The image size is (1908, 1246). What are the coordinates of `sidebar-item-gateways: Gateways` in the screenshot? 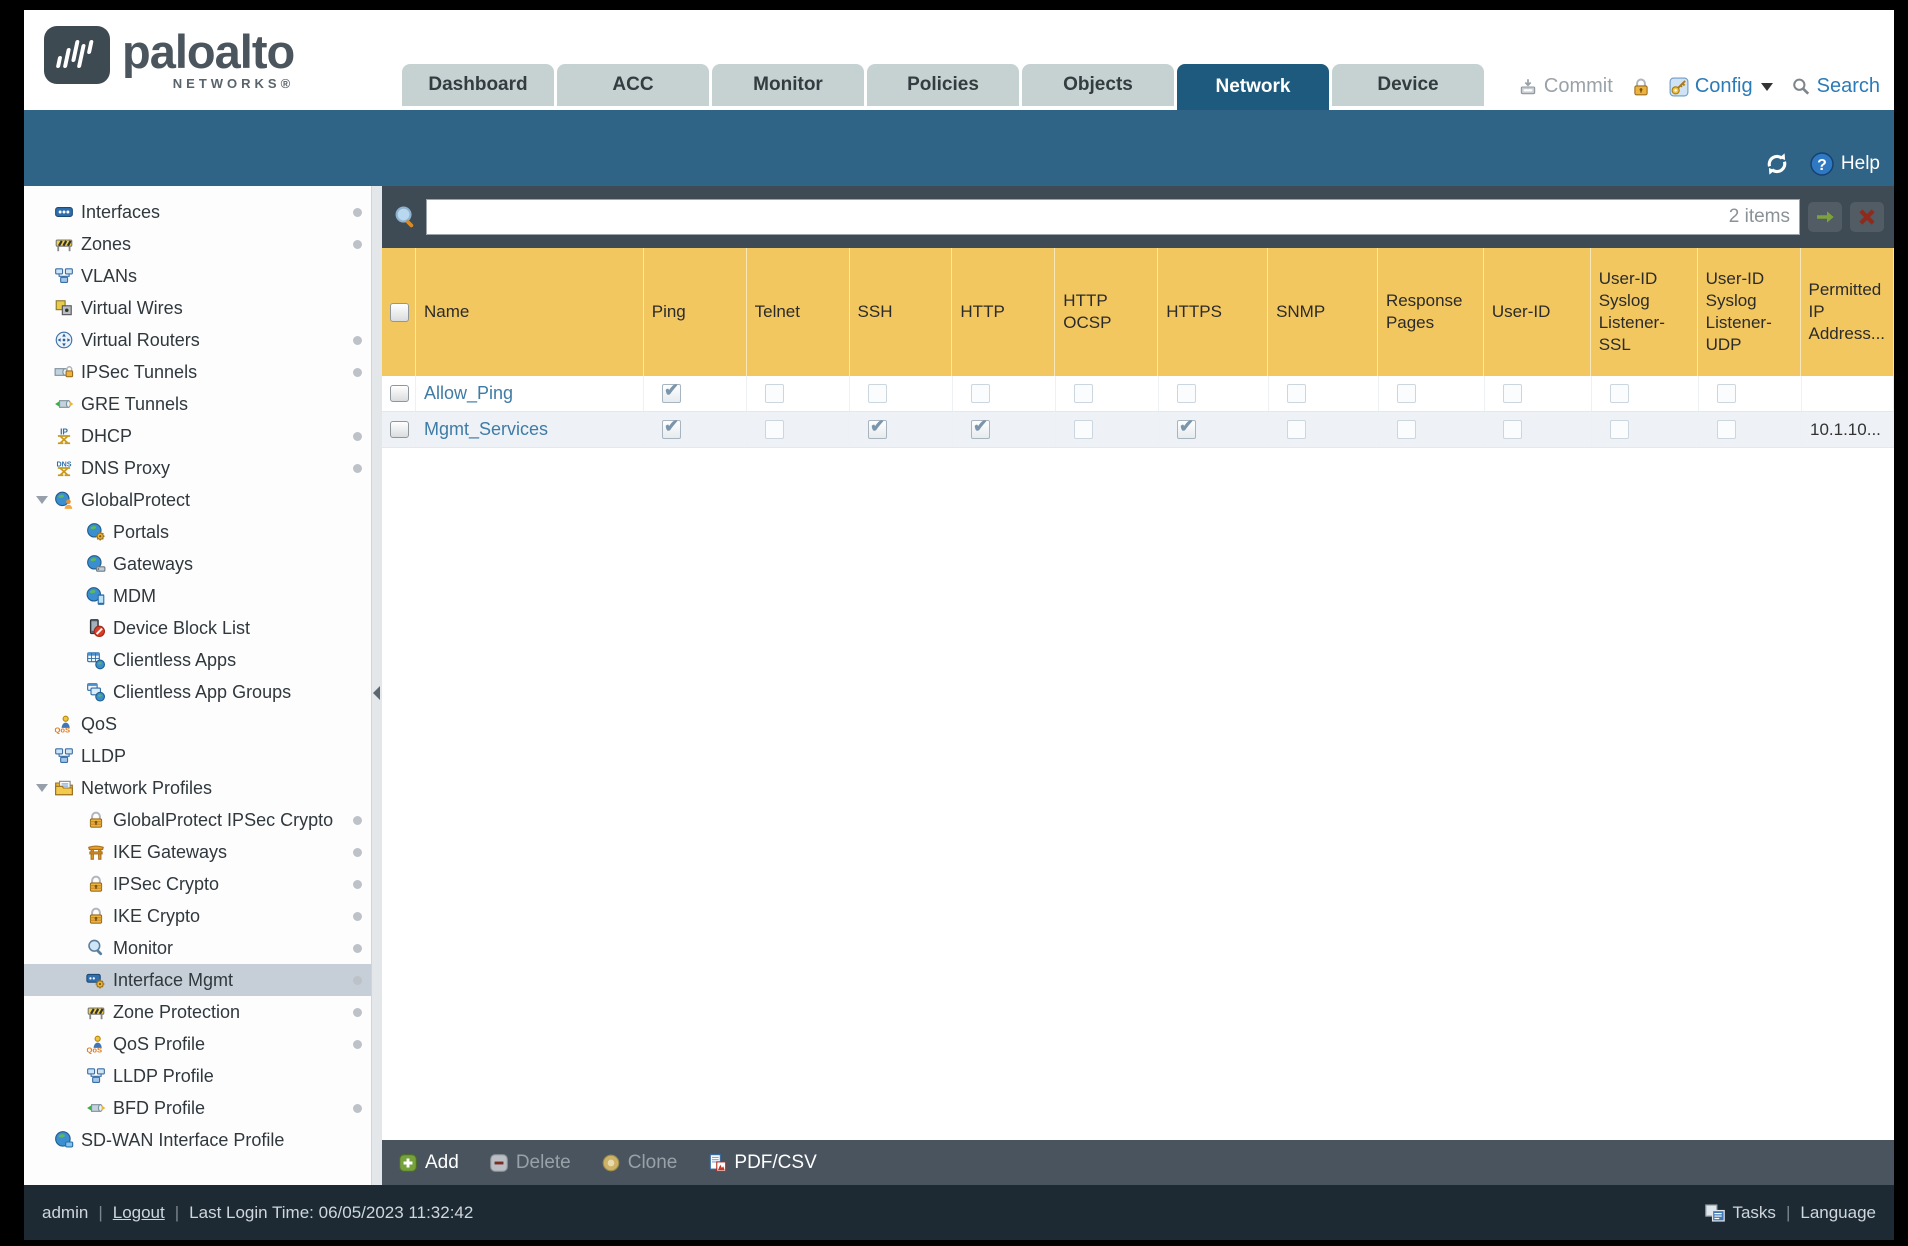 It's located at (197, 564).